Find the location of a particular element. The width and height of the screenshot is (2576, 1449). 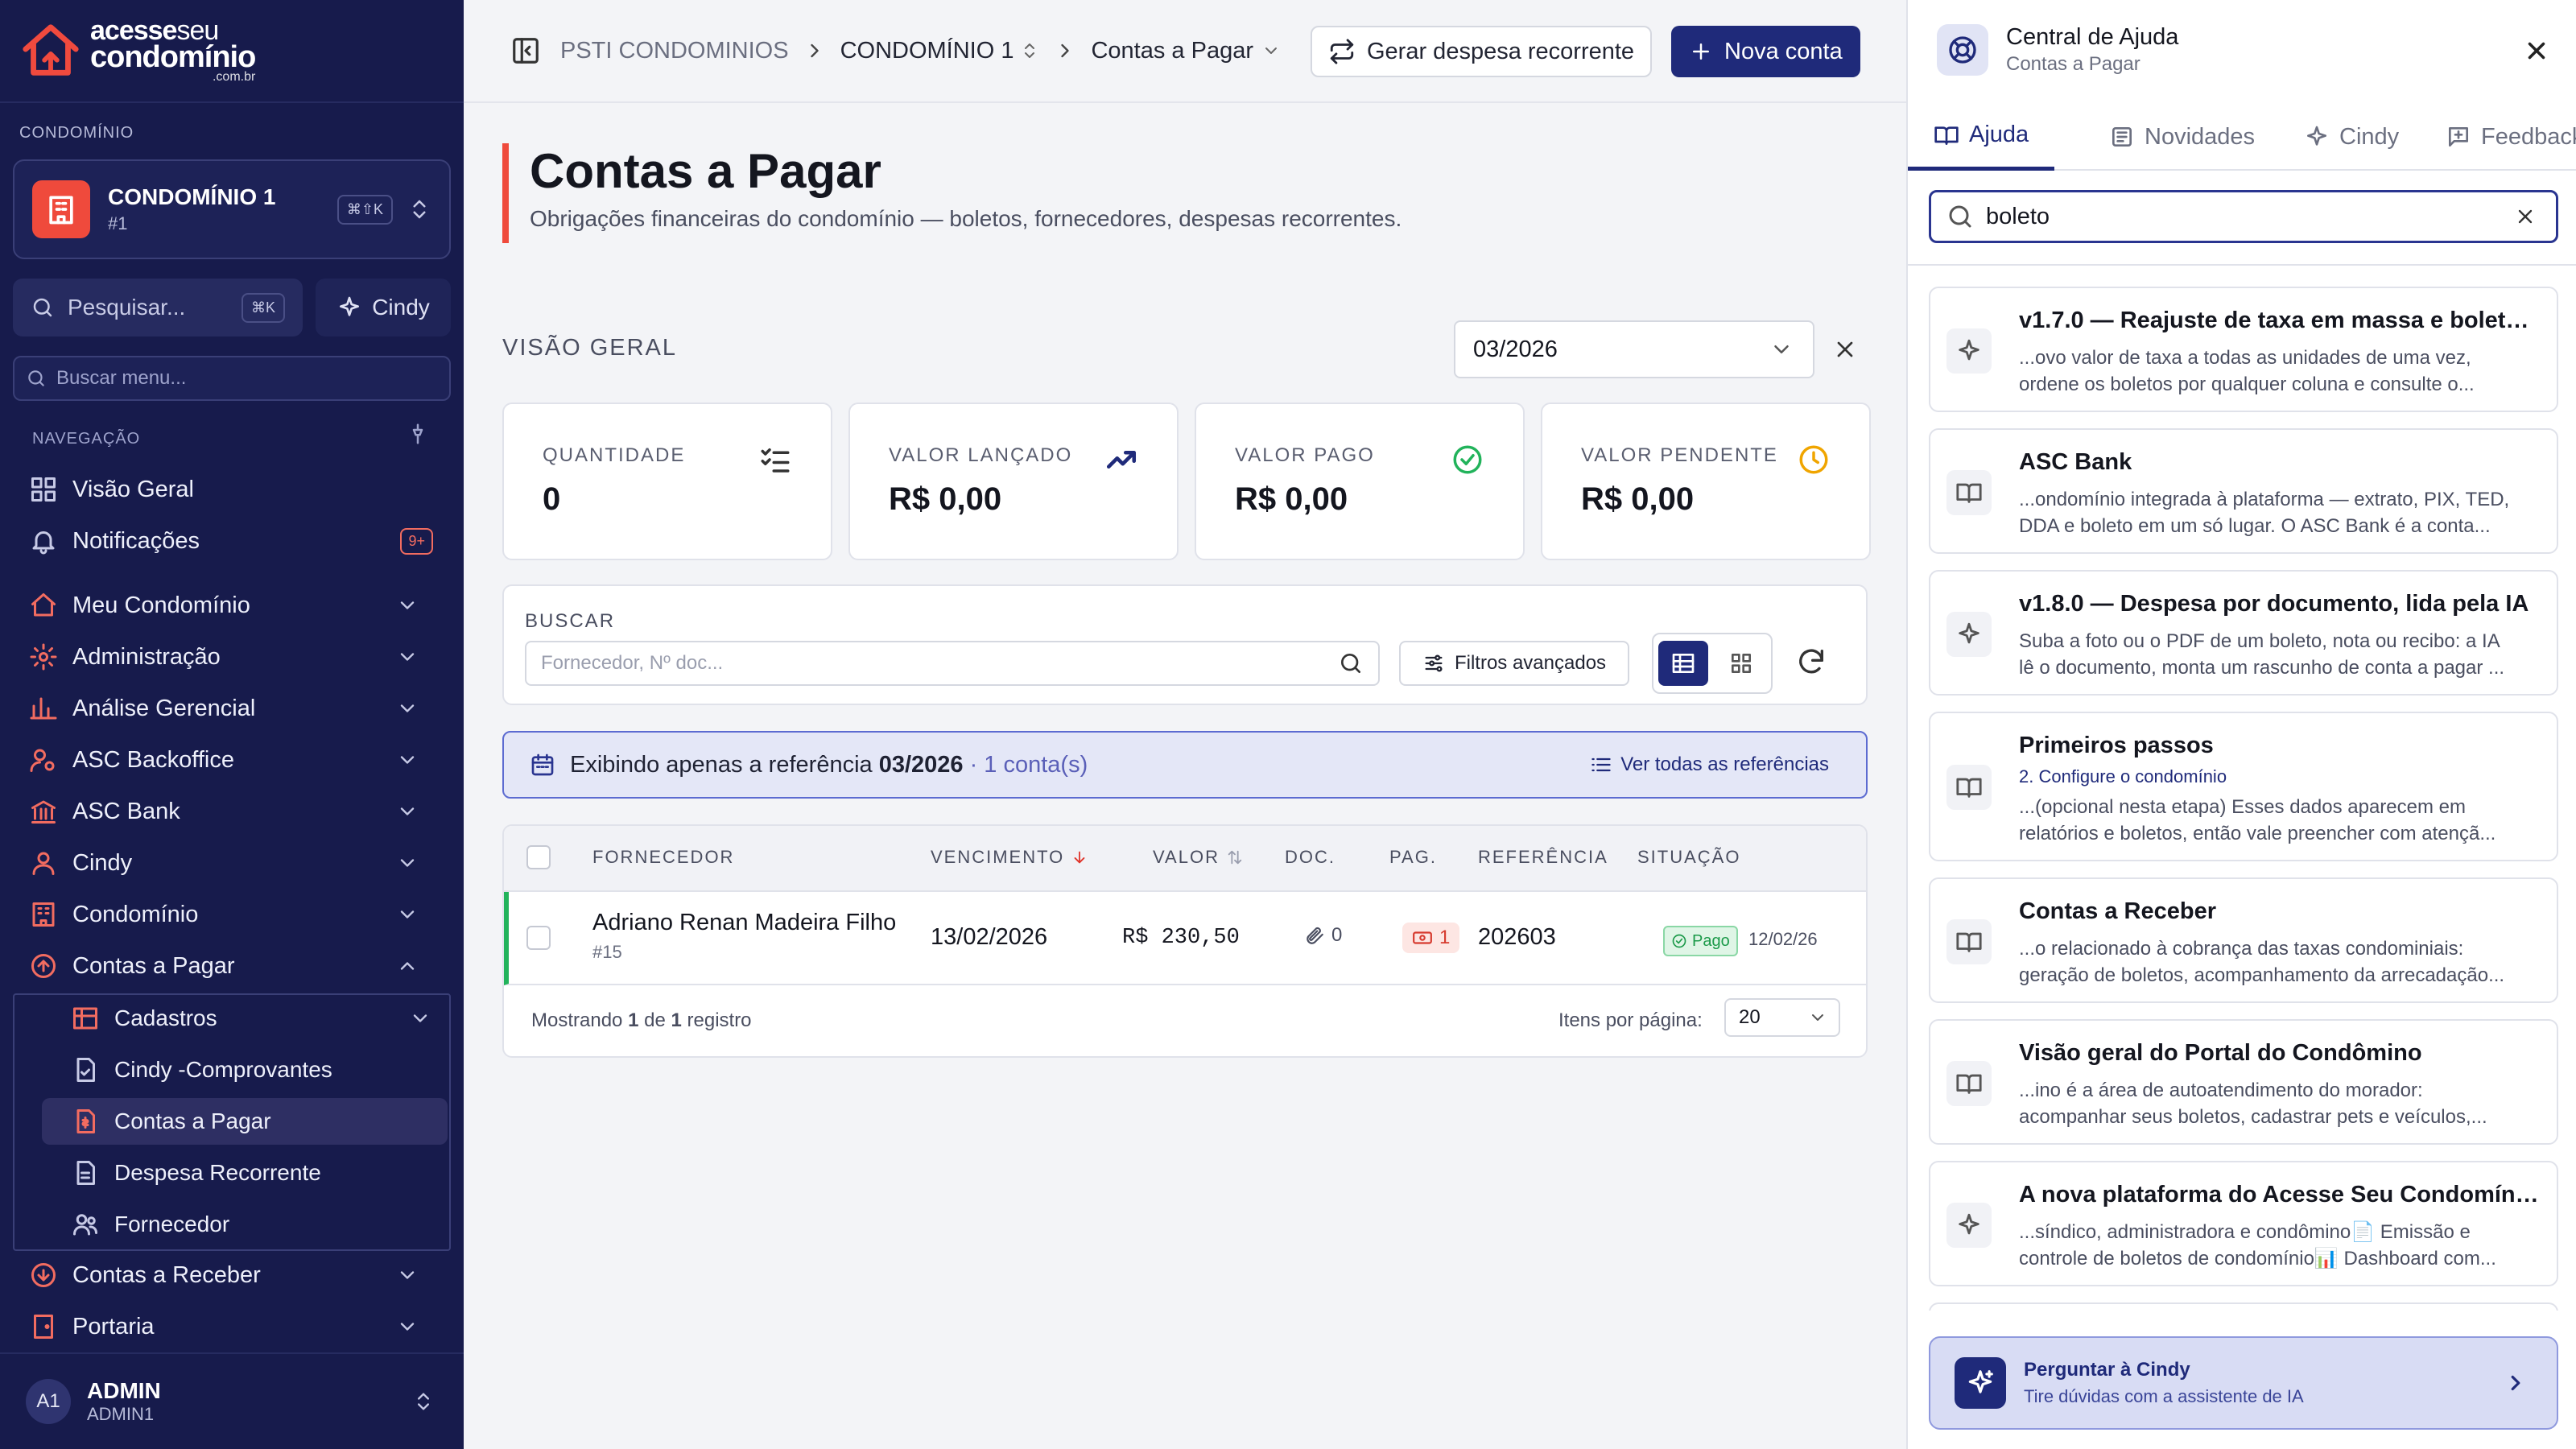

clear-period-icon is located at coordinates (1845, 349).